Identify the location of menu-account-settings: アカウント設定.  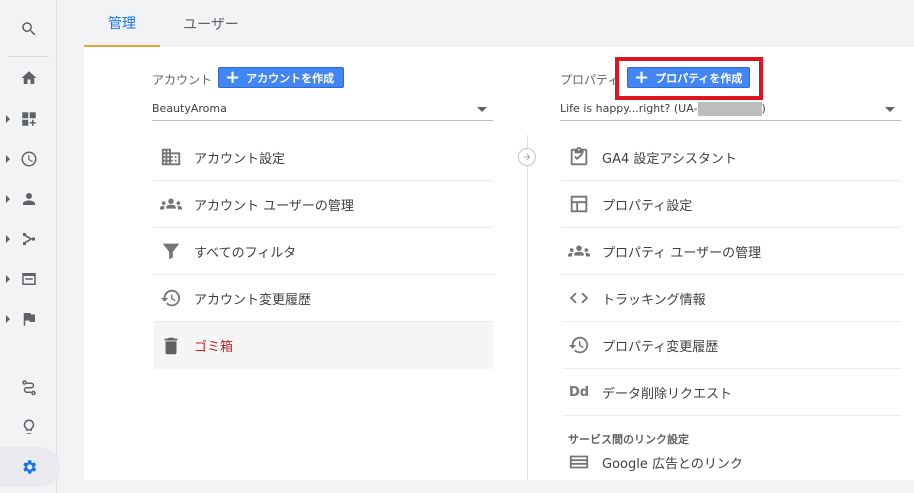
(323, 157).